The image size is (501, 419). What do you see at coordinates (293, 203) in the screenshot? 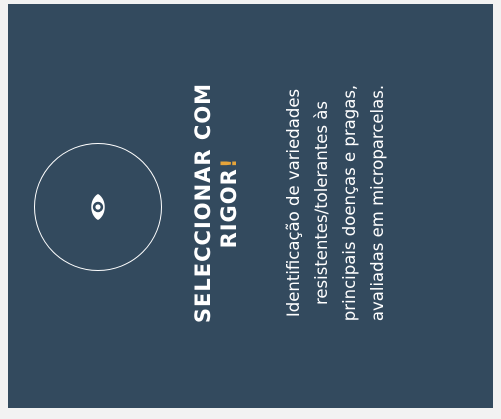
I see `description-line-1: Identificação de variedades` at bounding box center [293, 203].